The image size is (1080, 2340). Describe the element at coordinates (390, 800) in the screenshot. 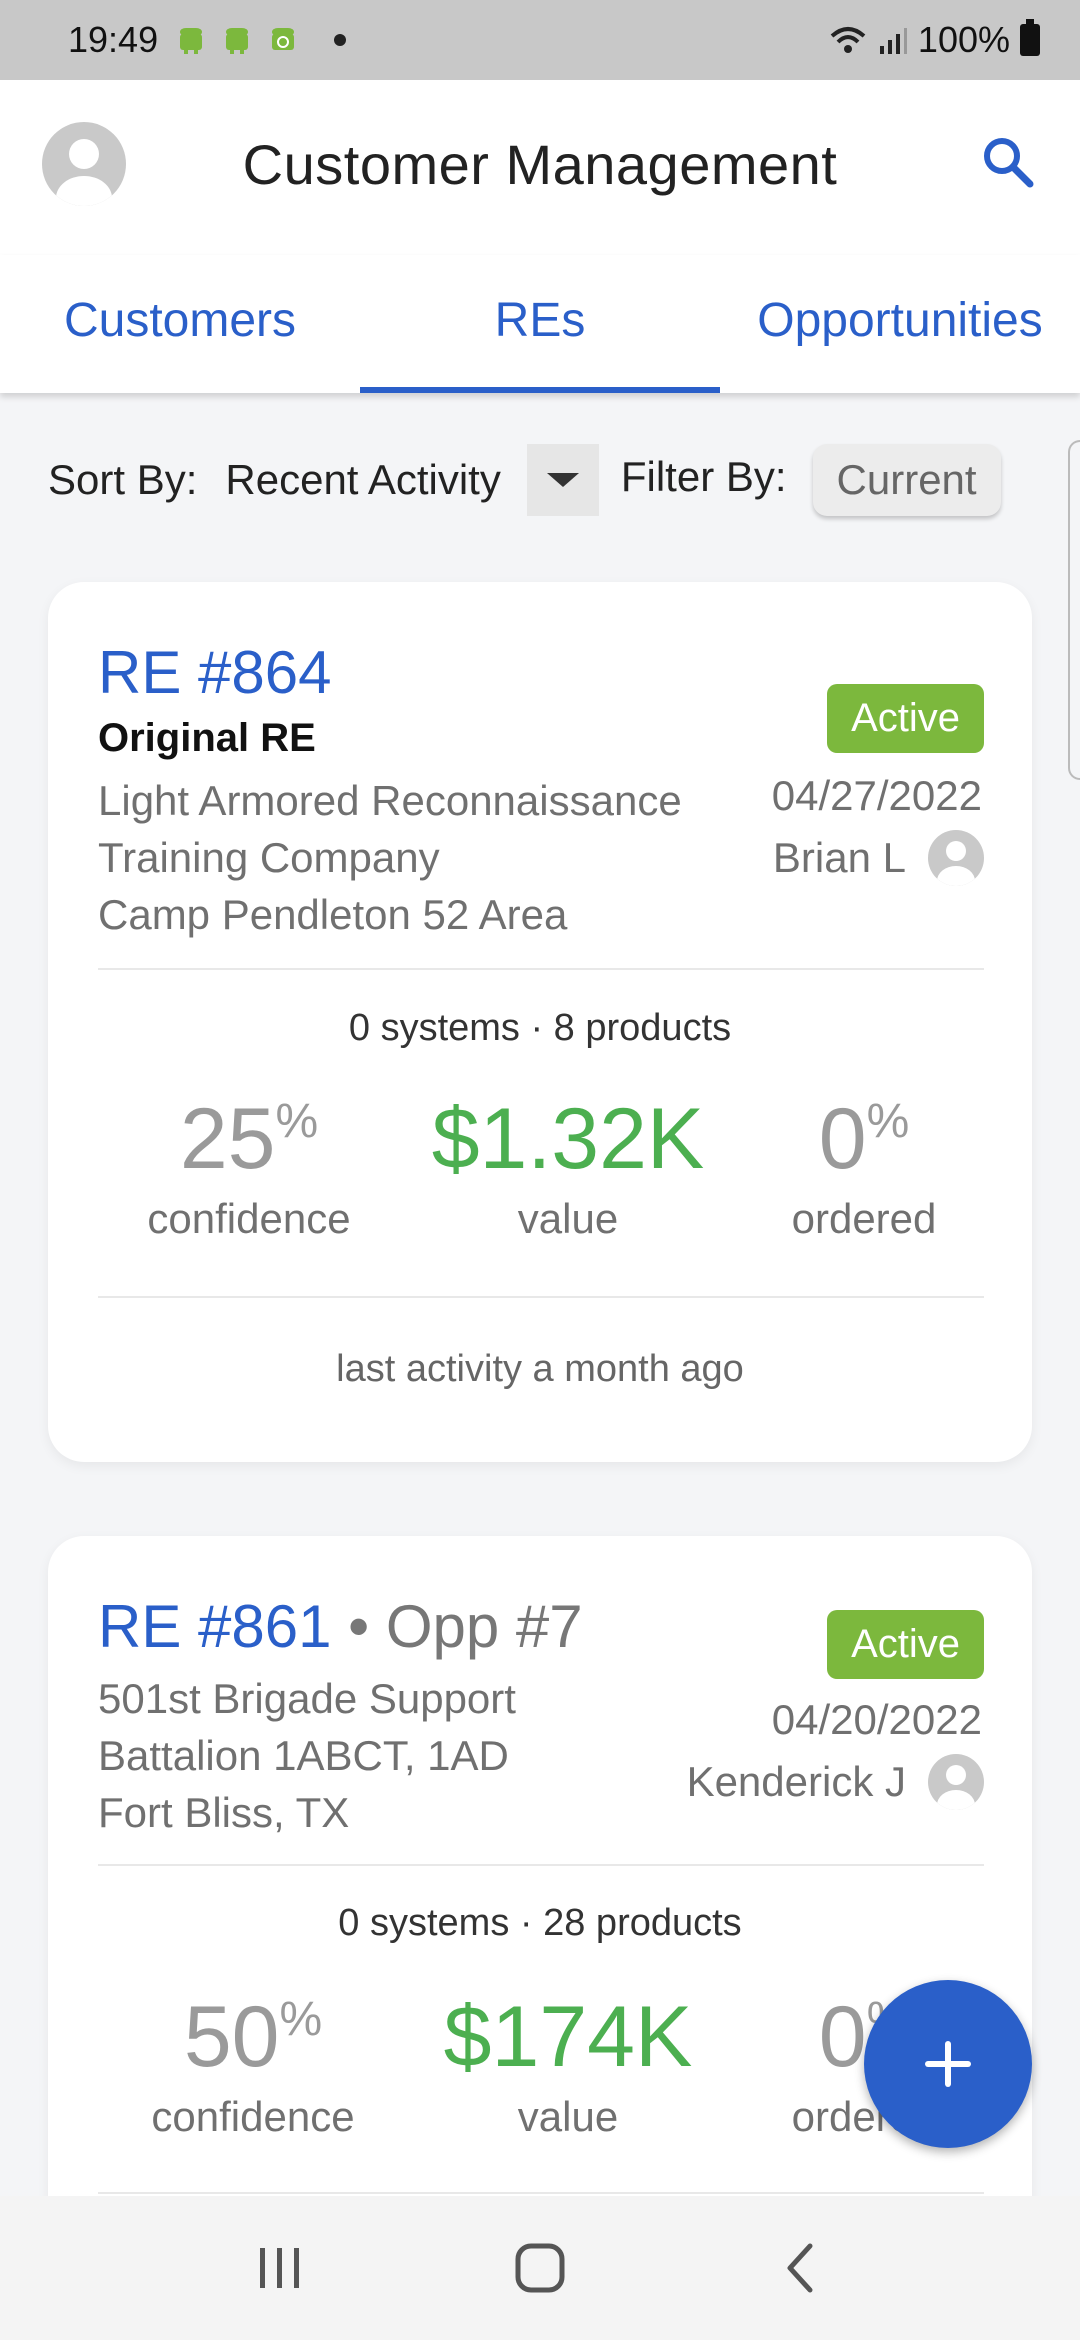

I see `address-line: Light Armored Reconnaissance` at that location.